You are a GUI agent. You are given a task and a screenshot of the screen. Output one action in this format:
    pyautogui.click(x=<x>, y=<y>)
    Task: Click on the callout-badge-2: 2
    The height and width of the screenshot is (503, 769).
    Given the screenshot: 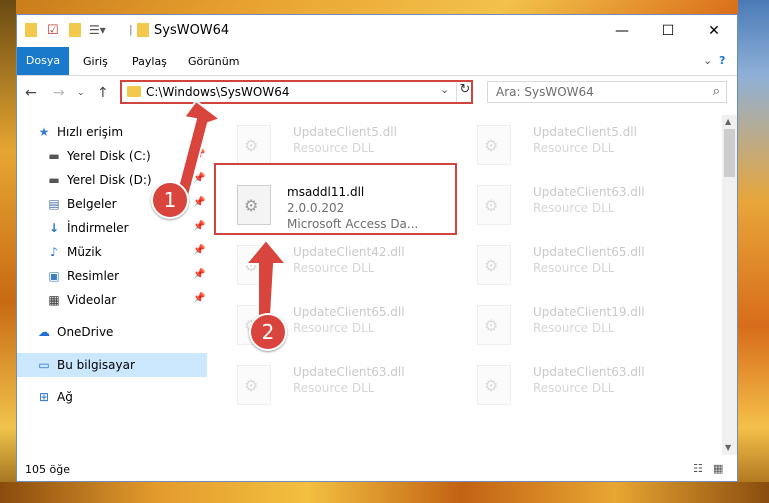 What is the action you would take?
    pyautogui.click(x=268, y=332)
    